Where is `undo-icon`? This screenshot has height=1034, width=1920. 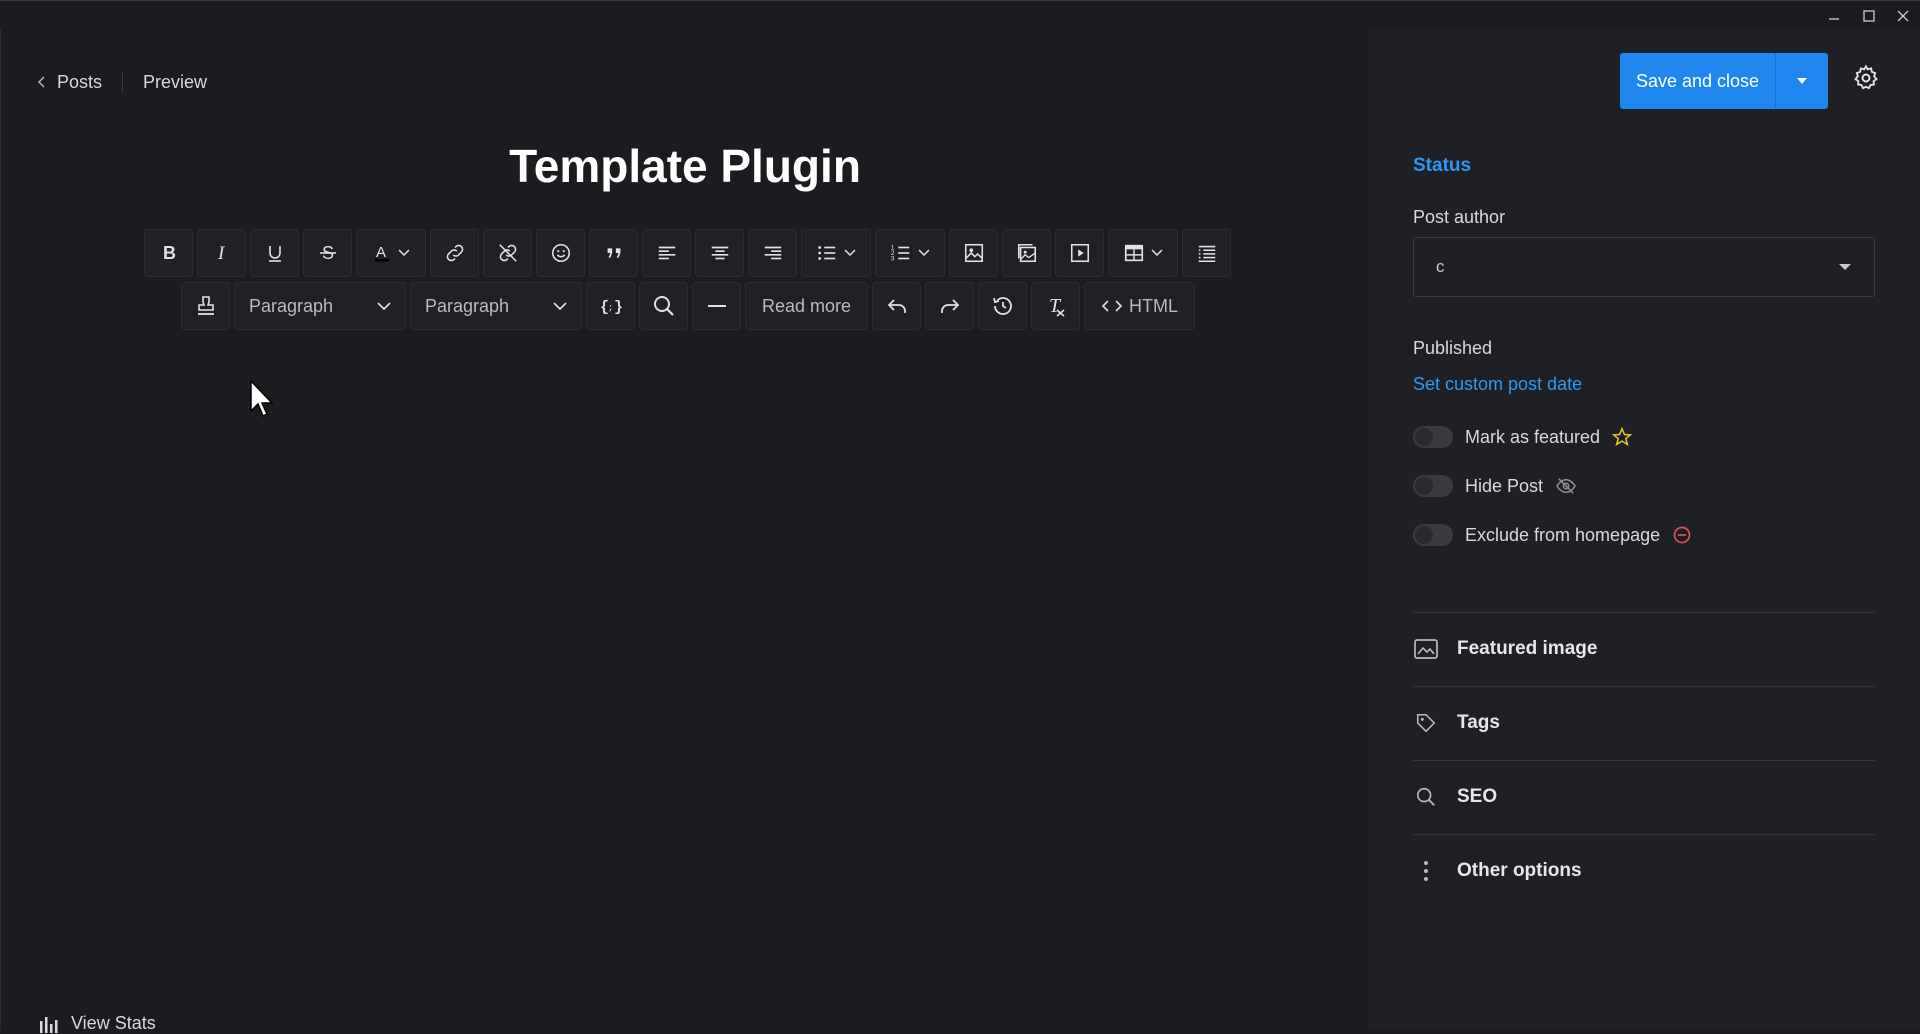 undo-icon is located at coordinates (896, 306).